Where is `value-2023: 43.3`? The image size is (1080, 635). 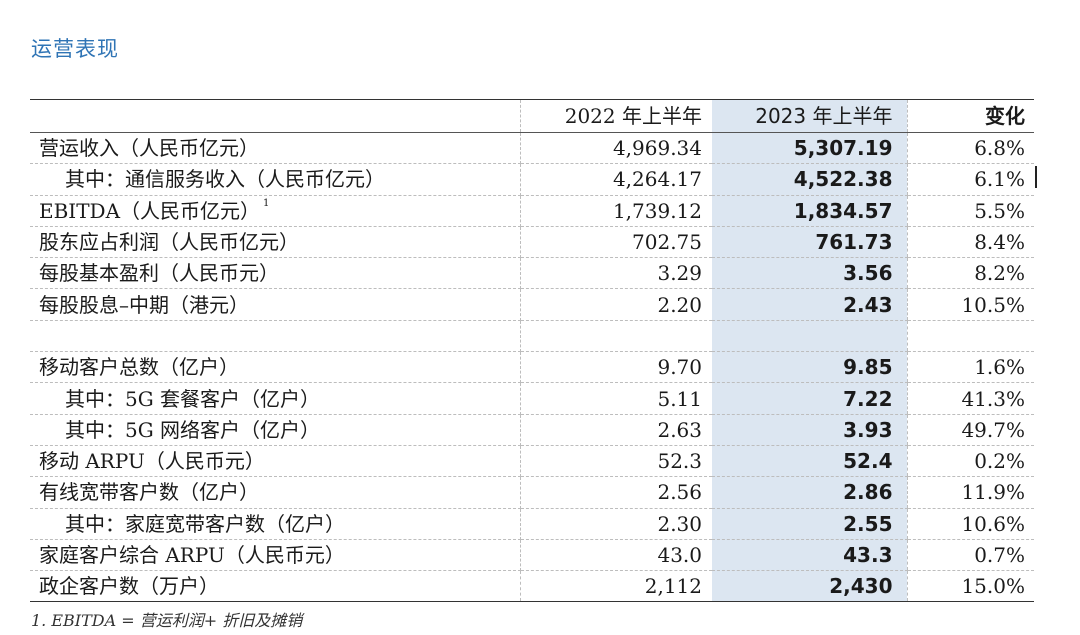 value-2023: 43.3 is located at coordinates (809, 555).